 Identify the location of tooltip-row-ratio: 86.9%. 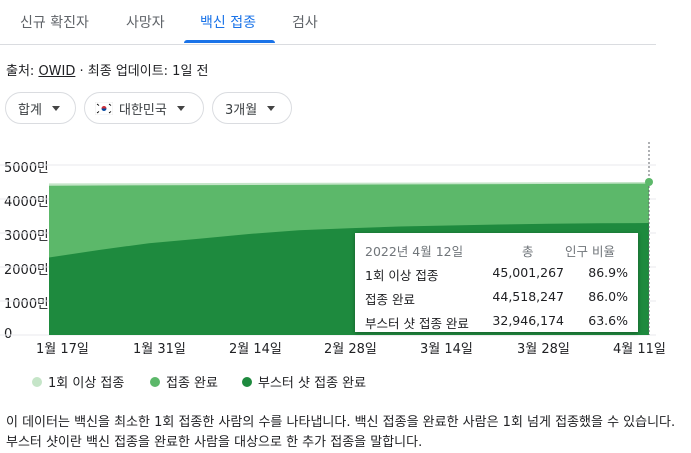
(608, 272).